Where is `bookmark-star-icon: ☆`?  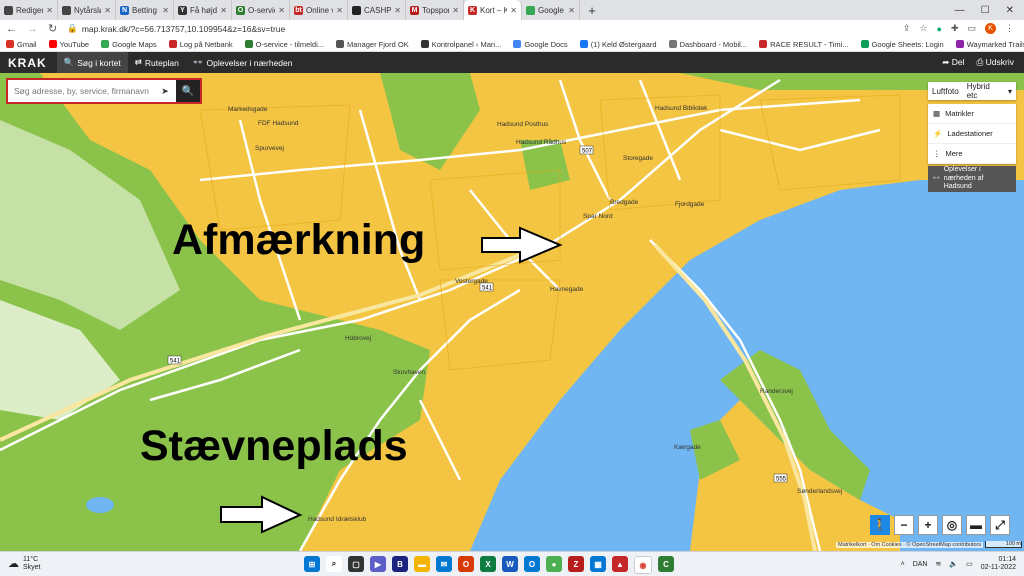 bookmark-star-icon: ☆ is located at coordinates (923, 28).